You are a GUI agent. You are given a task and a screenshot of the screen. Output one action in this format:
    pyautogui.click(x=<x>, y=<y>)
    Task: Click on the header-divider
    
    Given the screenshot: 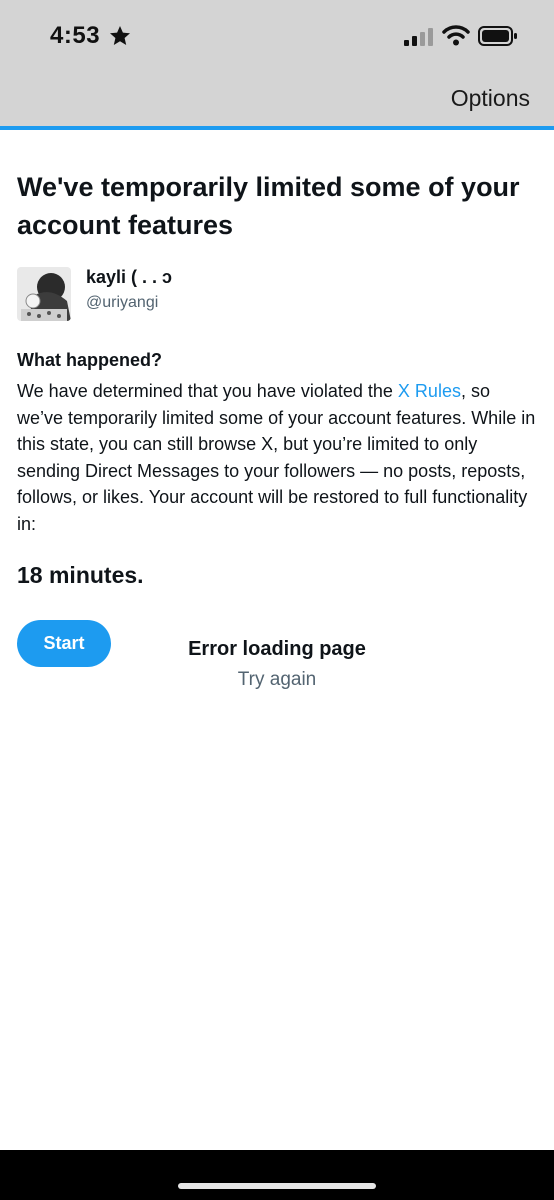 What is the action you would take?
    pyautogui.click(x=277, y=128)
    